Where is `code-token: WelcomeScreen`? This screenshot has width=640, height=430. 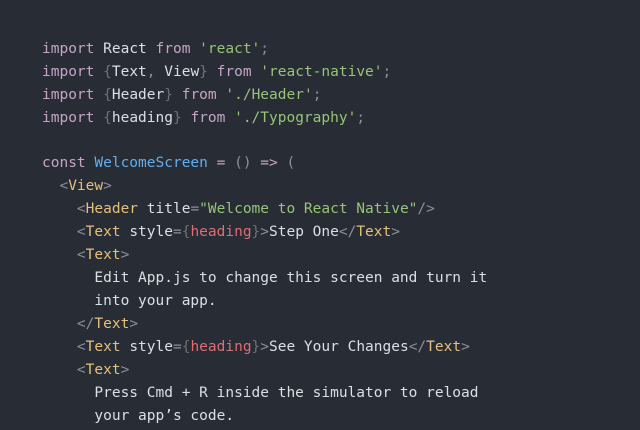 code-token: WelcomeScreen is located at coordinates (151, 163).